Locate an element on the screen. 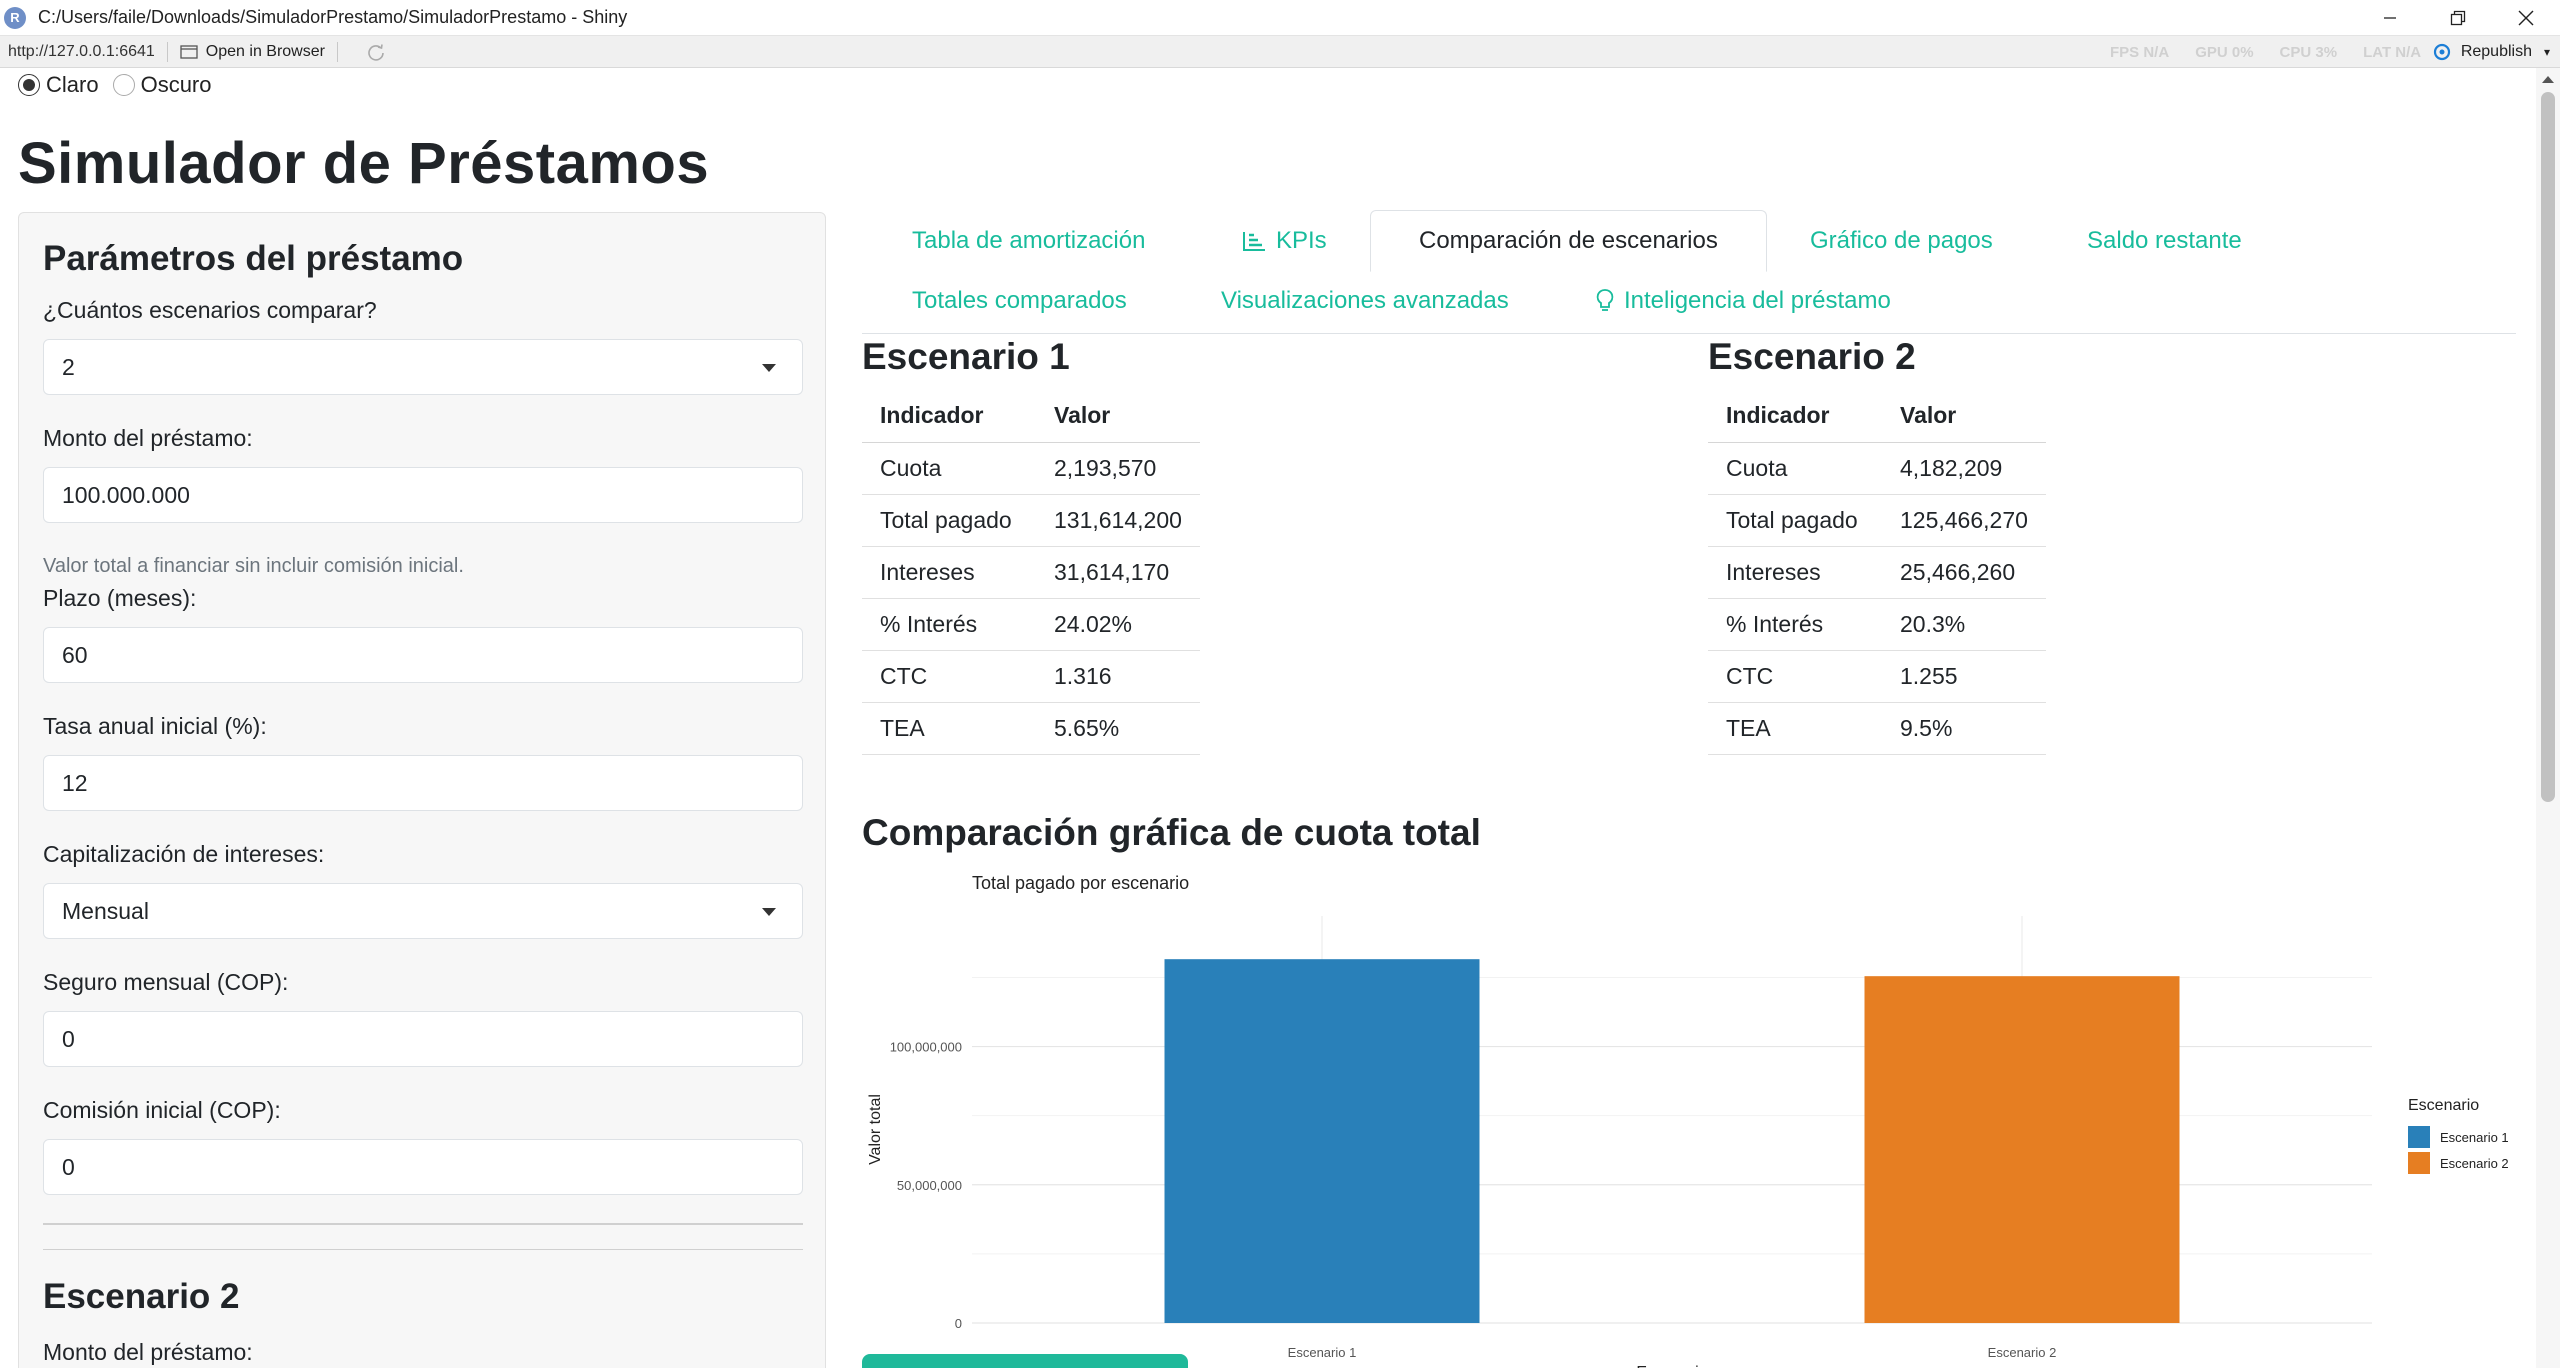 This screenshot has height=1368, width=2560. tab-advanced-visualizations: Visualizaciones avanzadas is located at coordinates (1365, 301).